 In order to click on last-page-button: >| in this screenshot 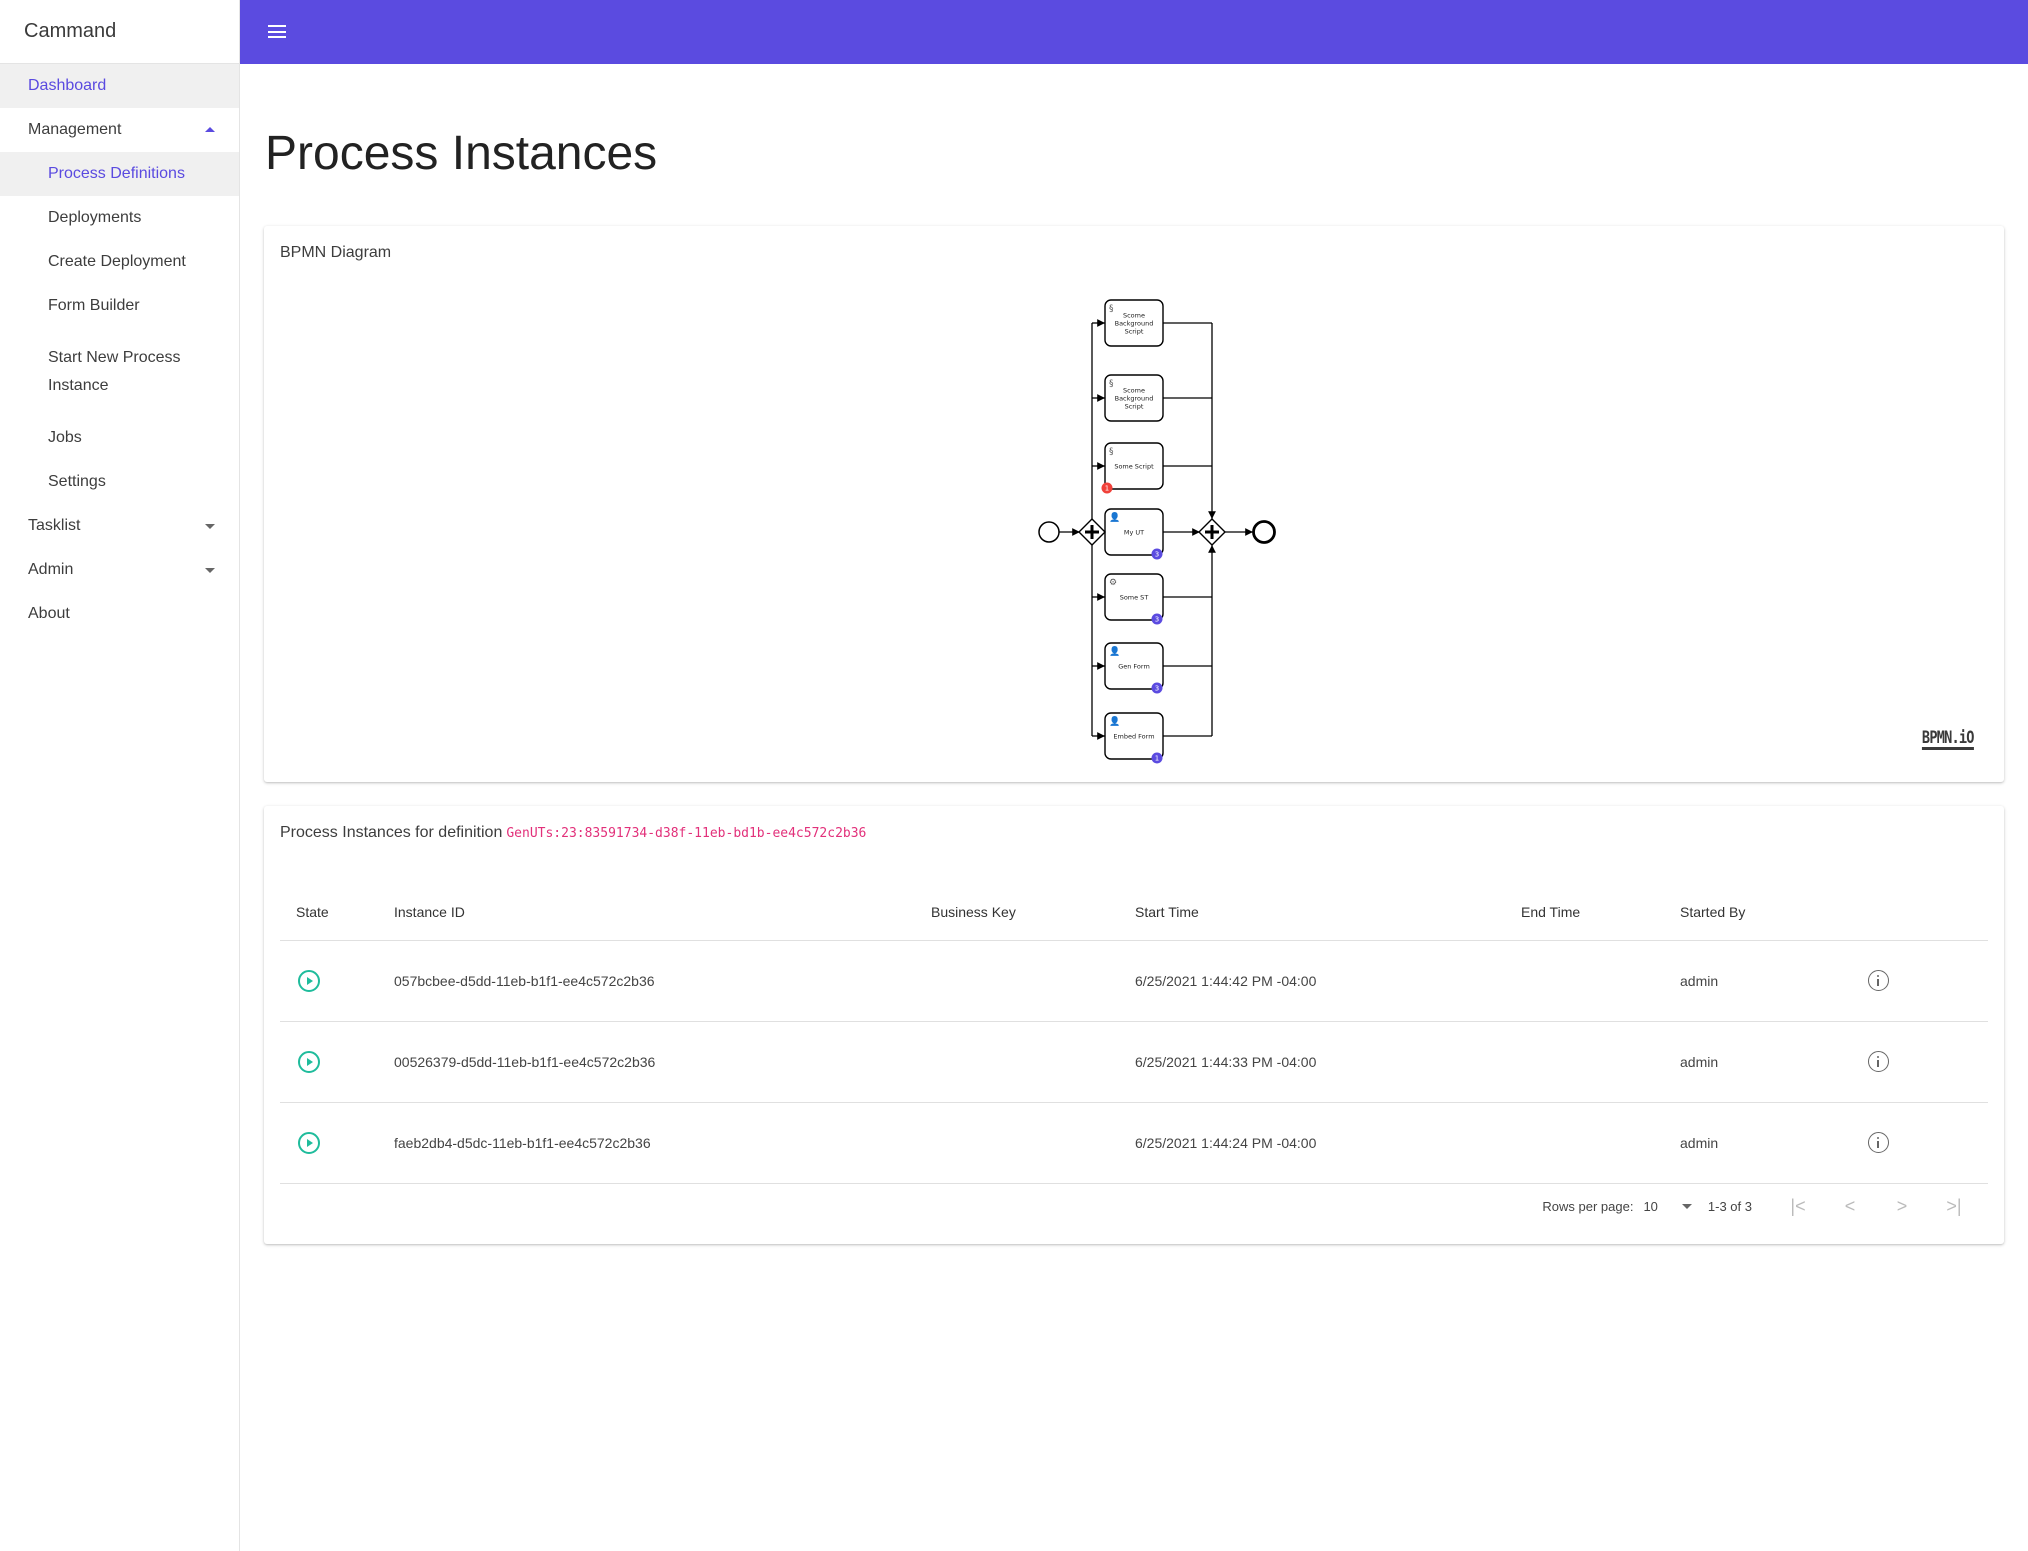, I will do `click(1954, 1206)`.